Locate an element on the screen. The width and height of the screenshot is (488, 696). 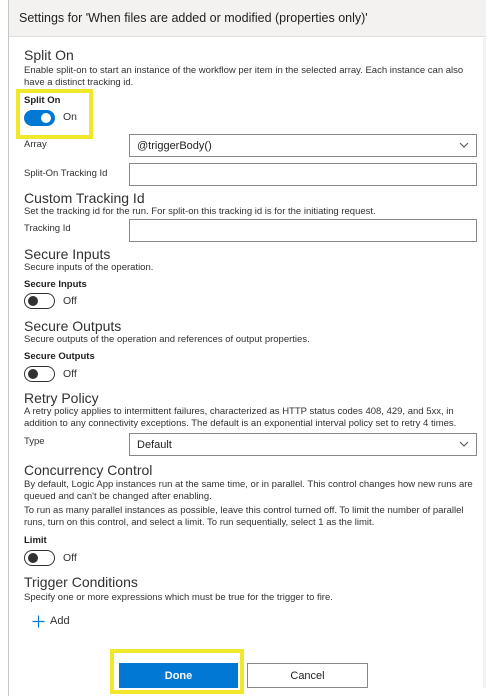
split-on-toggle is located at coordinates (39, 118).